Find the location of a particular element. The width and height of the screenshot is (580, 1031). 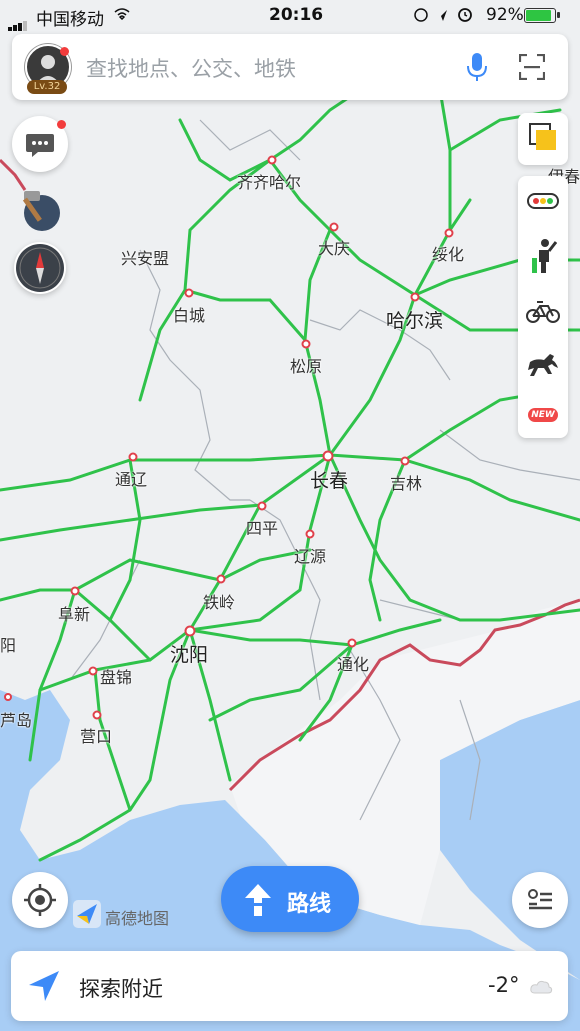

city-label: 兴安盟 is located at coordinates (145, 257).